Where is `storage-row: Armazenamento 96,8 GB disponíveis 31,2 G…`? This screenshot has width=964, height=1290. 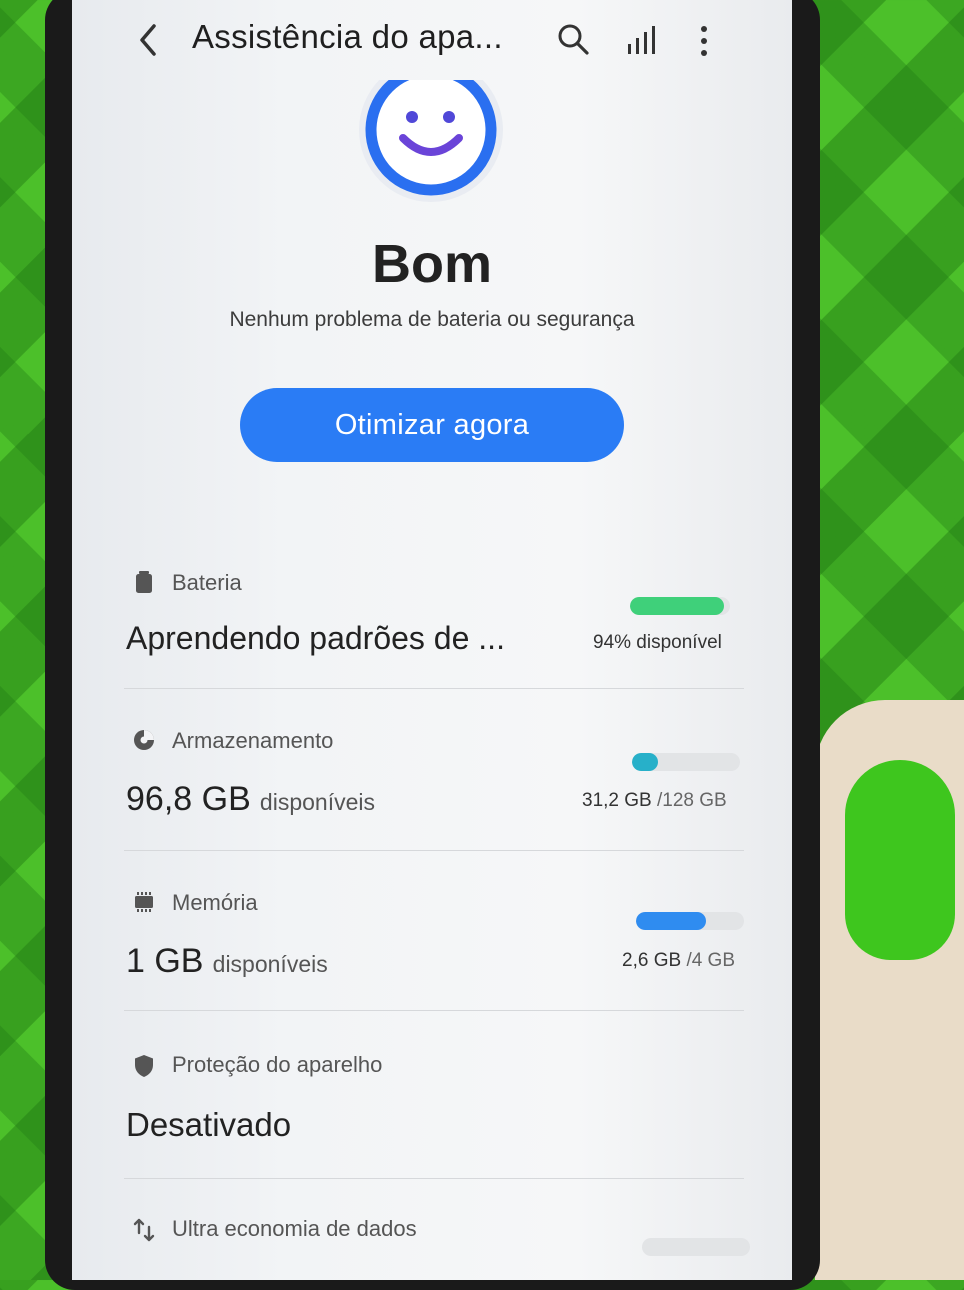 storage-row: Armazenamento 96,8 GB disponíveis 31,2 G… is located at coordinates (434, 783).